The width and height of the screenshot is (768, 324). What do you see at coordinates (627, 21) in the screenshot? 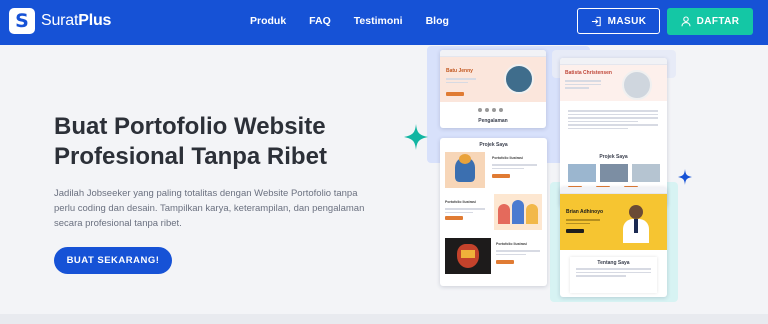
I see `login-label: MASUK` at bounding box center [627, 21].